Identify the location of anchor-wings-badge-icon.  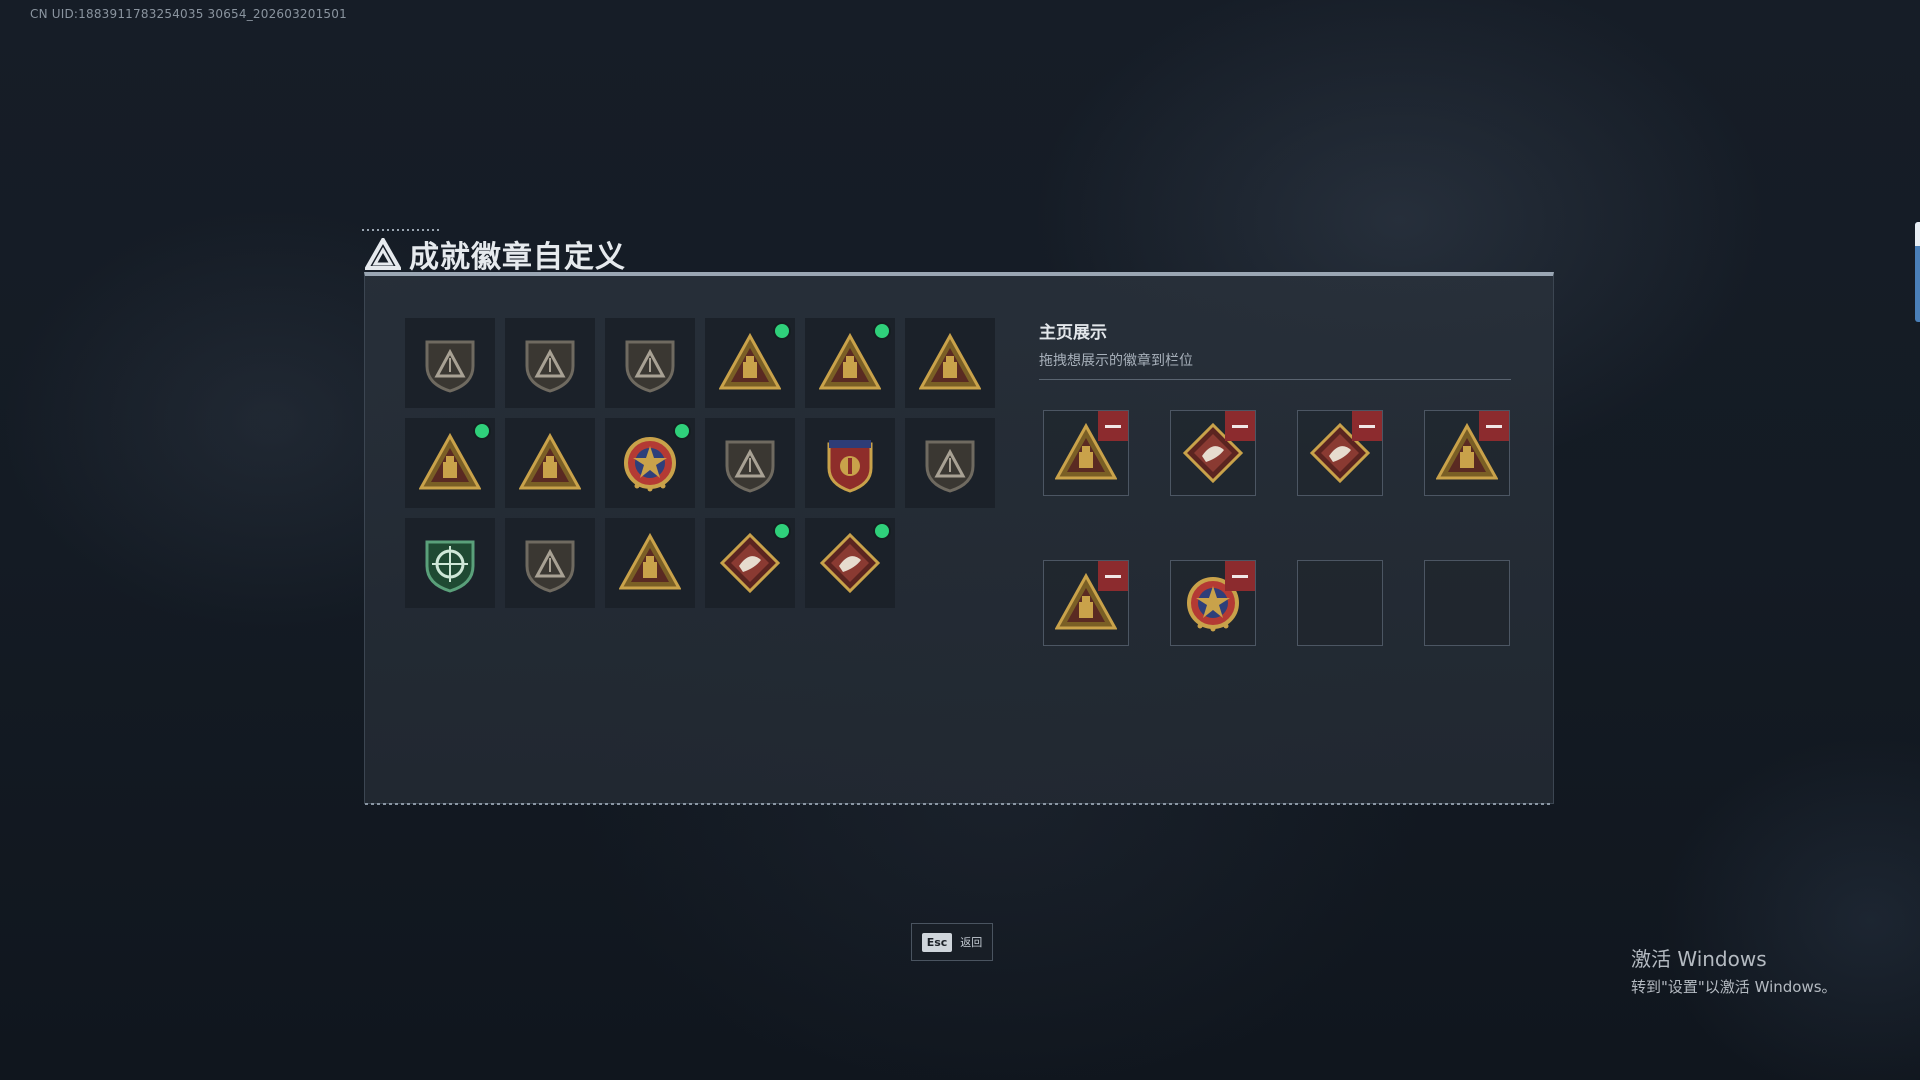
(650, 561).